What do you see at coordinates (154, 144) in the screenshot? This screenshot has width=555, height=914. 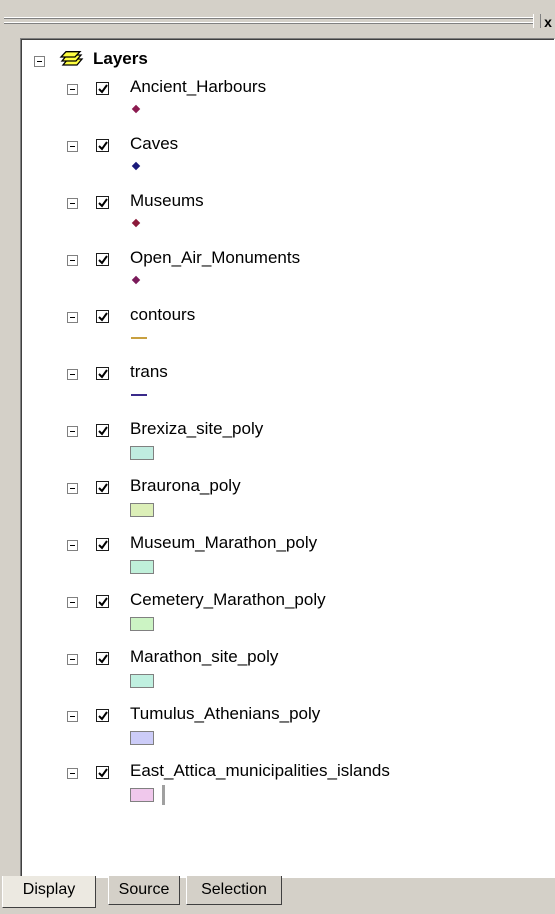 I see `layer-name: Caves` at bounding box center [154, 144].